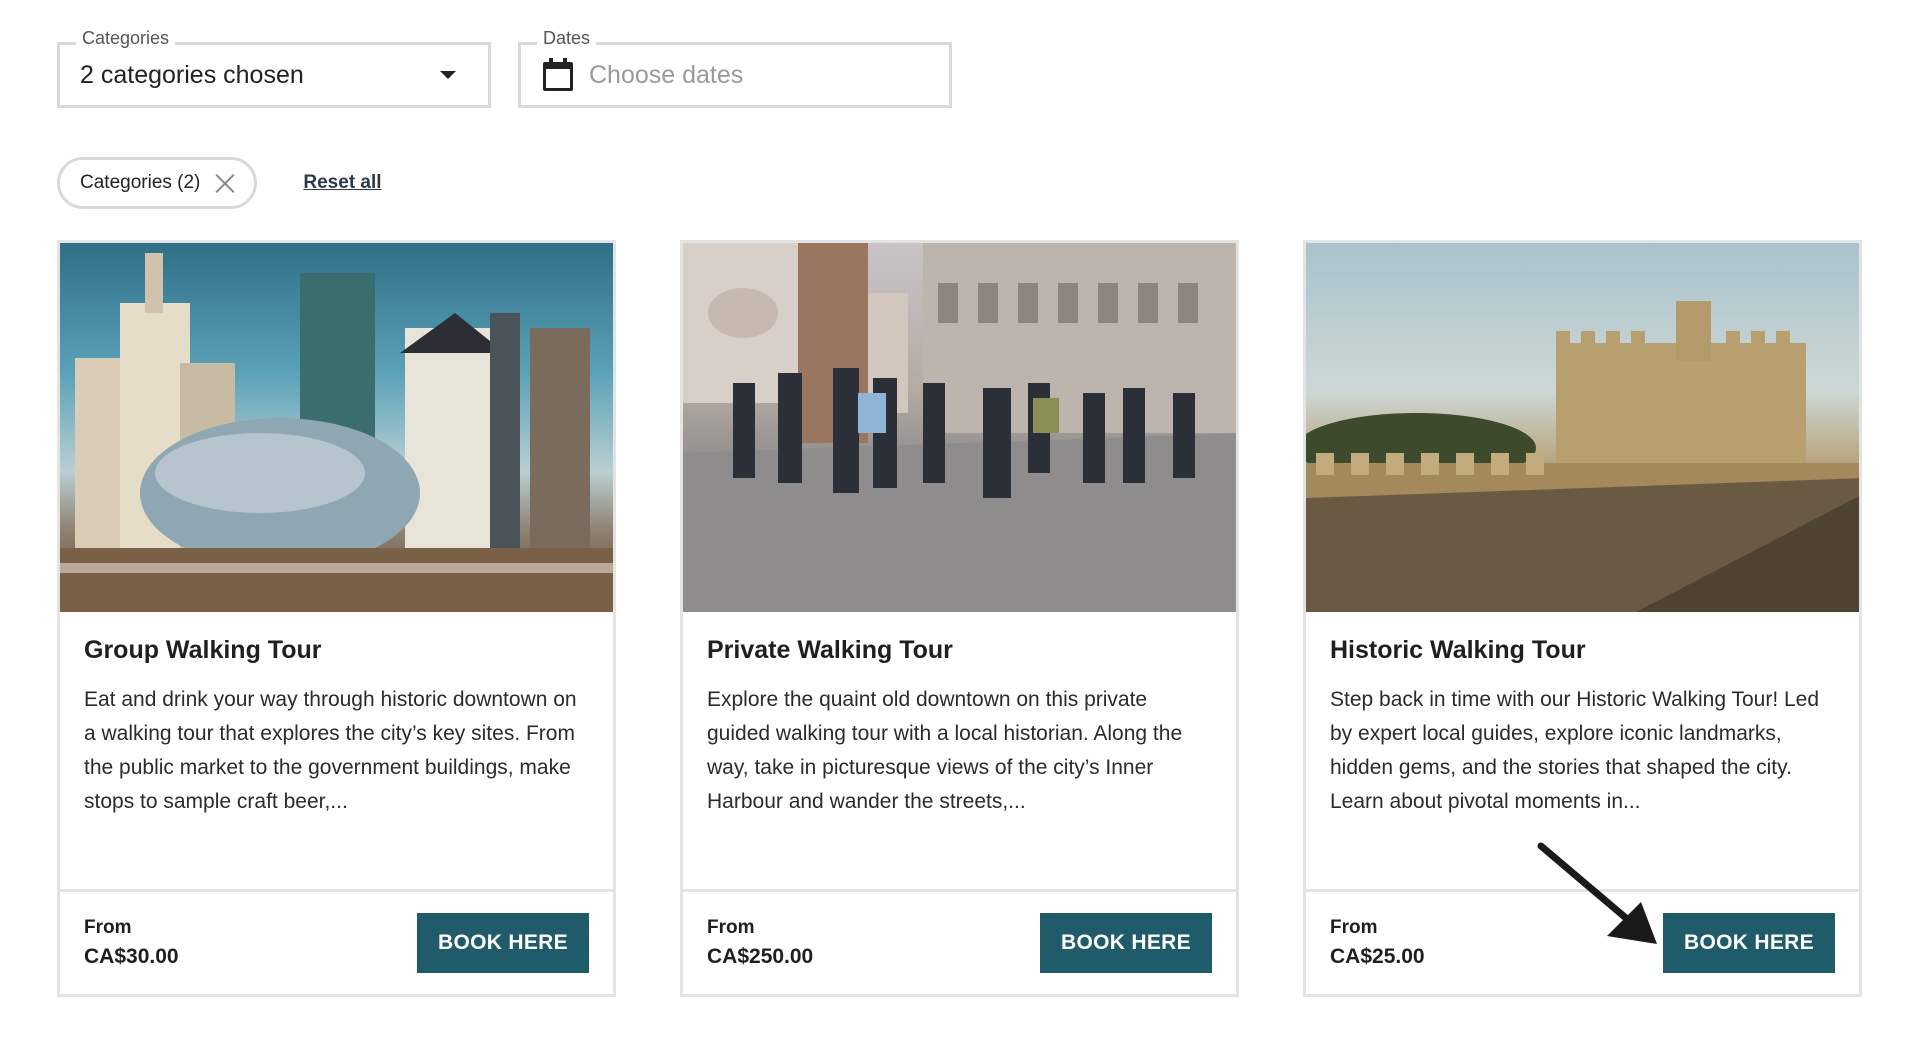  I want to click on active-filters: Categories (2) Reset all, so click(219, 183).